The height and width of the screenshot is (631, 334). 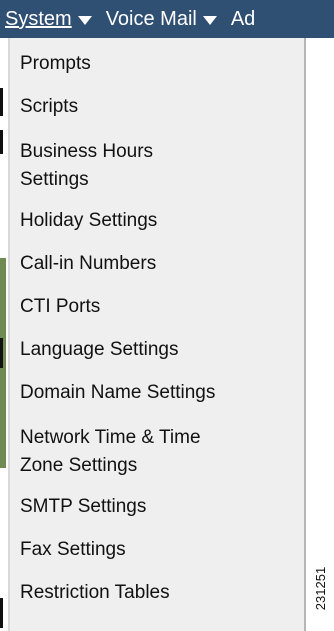 I want to click on menu-system: System, so click(x=48, y=19).